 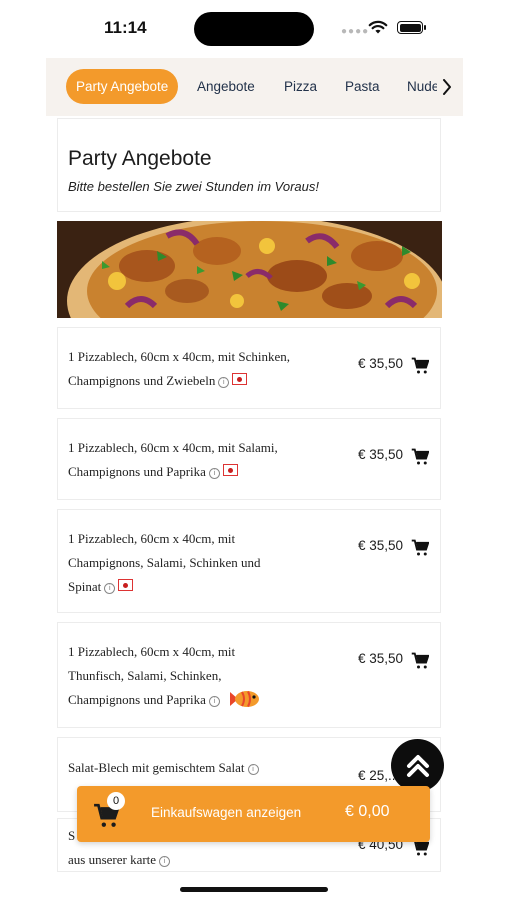 What do you see at coordinates (226, 86) in the screenshot?
I see `tab-angebote: Angebote` at bounding box center [226, 86].